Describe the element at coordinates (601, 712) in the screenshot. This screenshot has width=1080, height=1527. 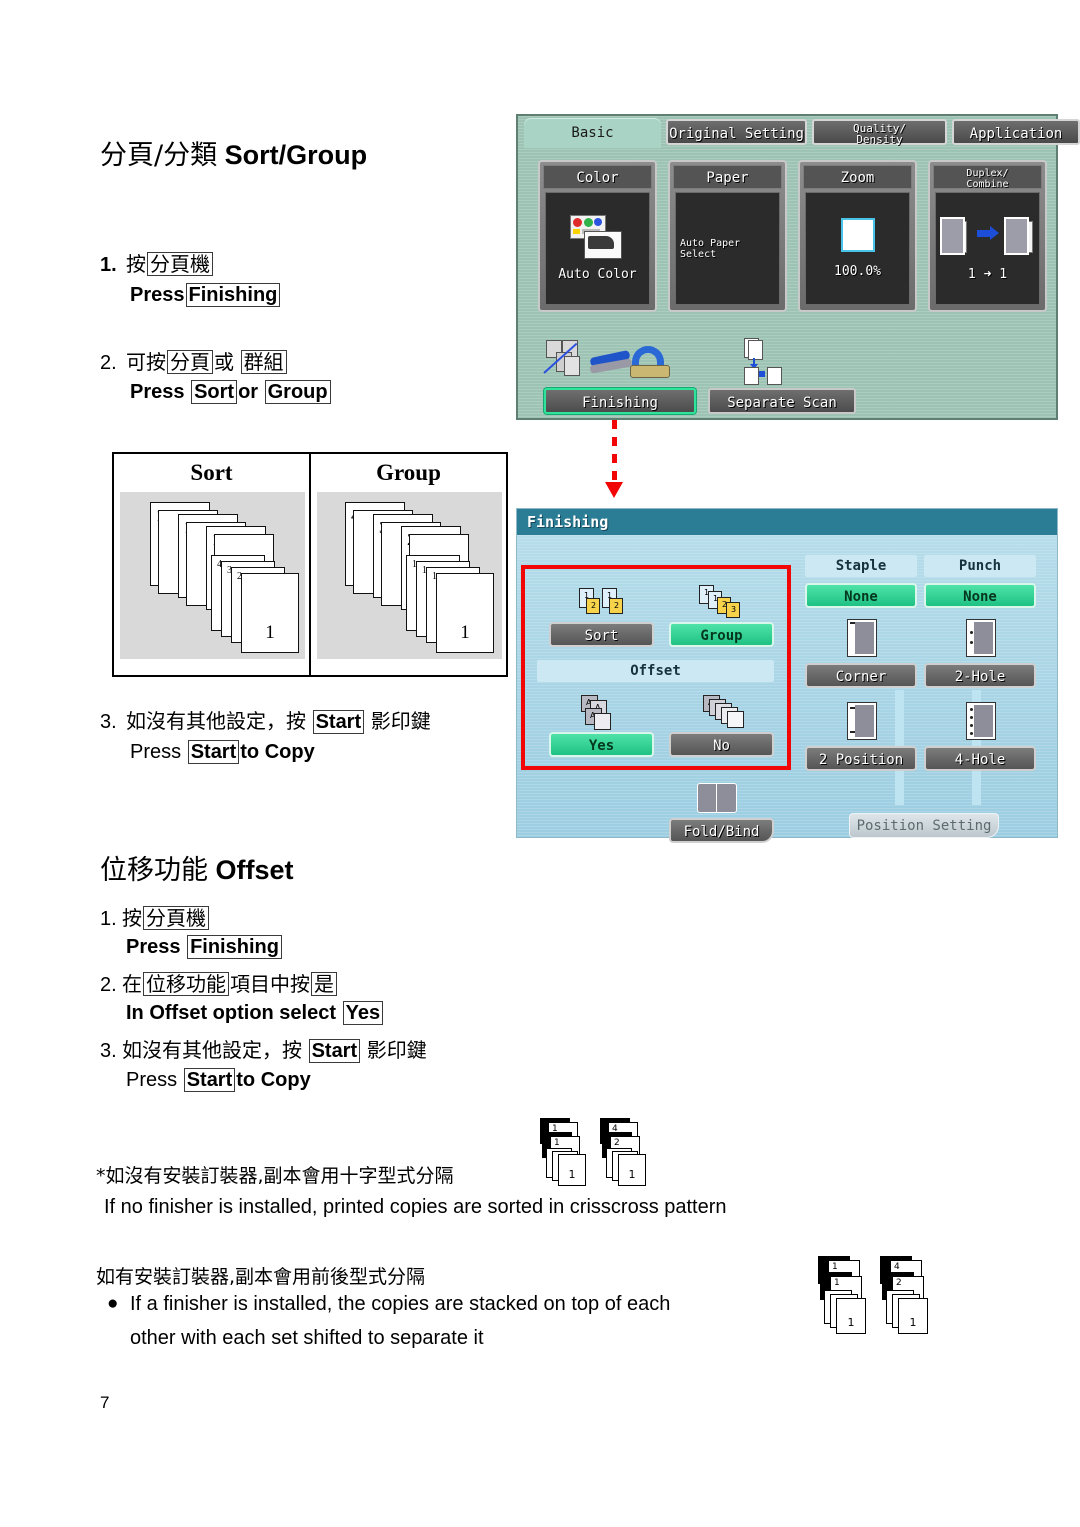
I see `offset-yes-icon: A A A` at that location.